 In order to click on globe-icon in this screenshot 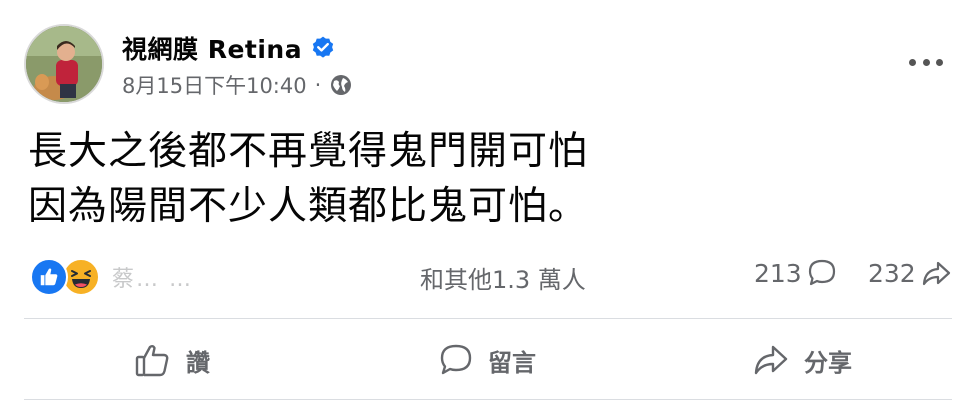, I will do `click(341, 85)`.